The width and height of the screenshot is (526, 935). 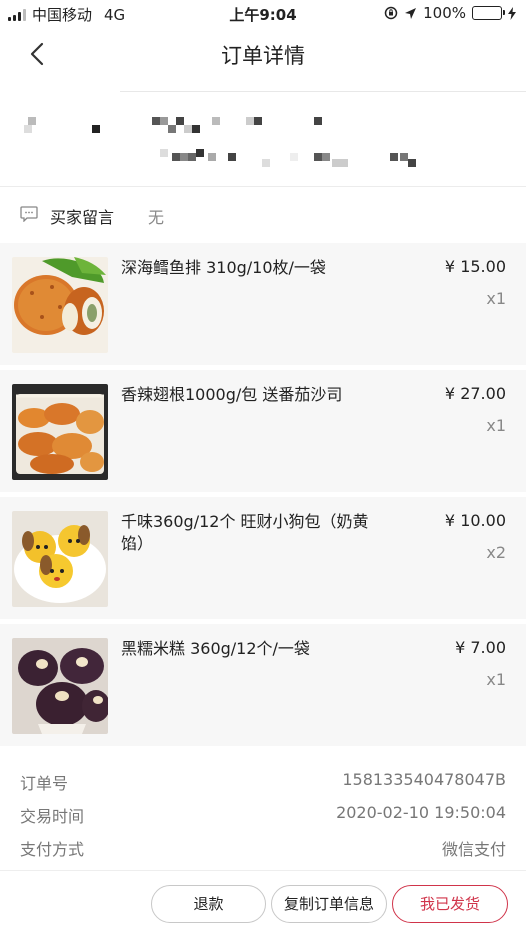 What do you see at coordinates (263, 685) in the screenshot?
I see `product-item: 黑糯米糕 360g/12个/一袋 ¥ 7.00 x1` at bounding box center [263, 685].